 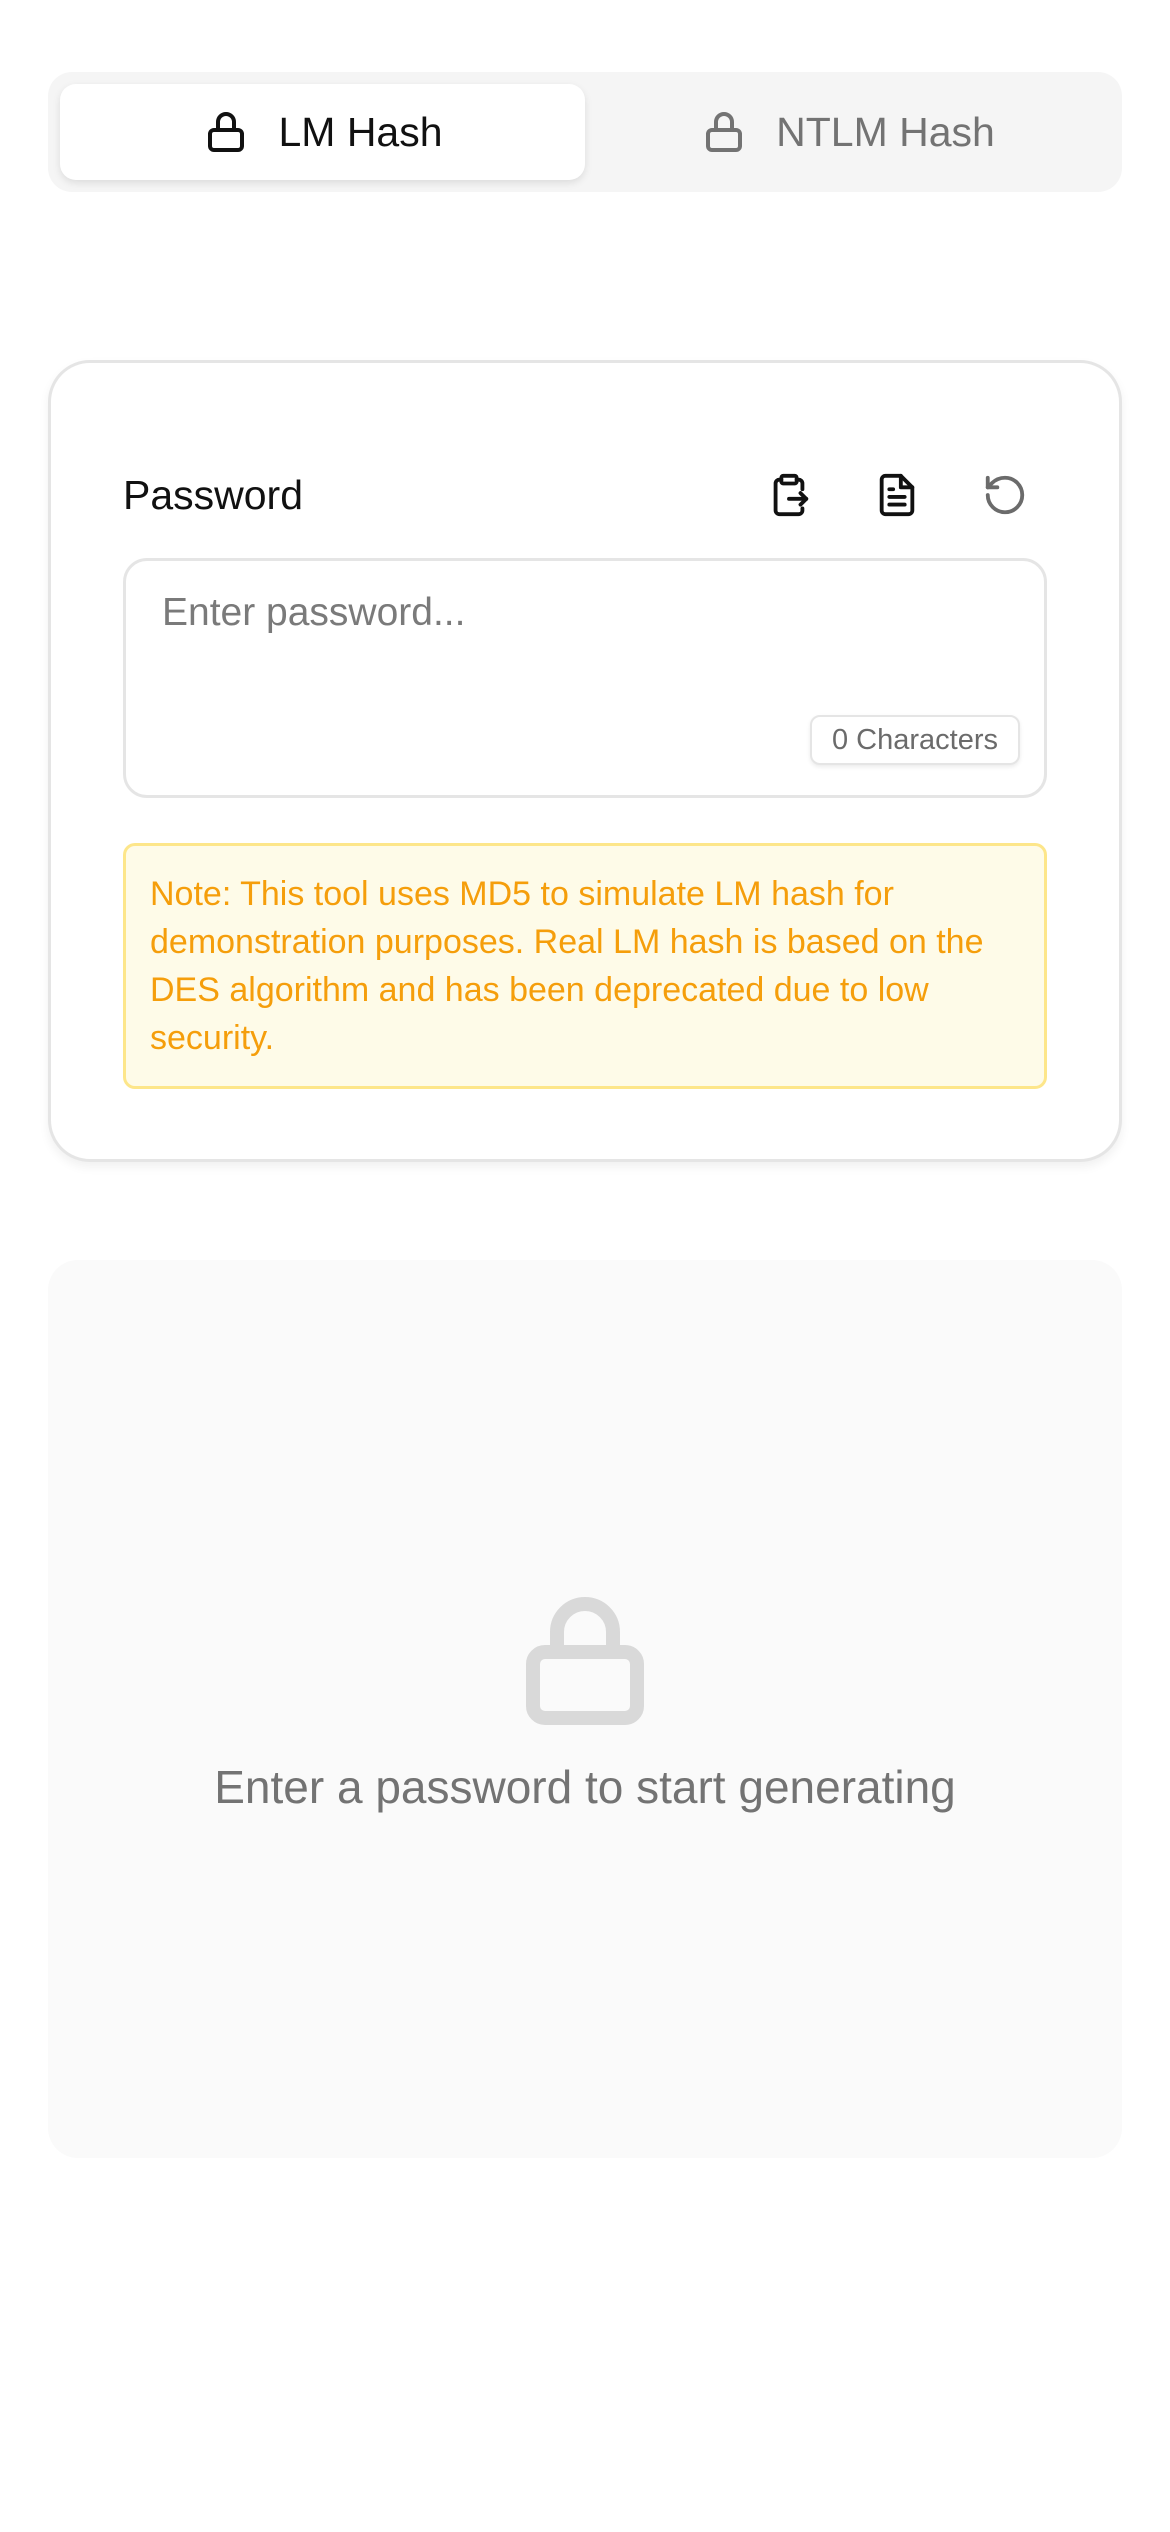 I want to click on tab-label: LM Hash, so click(x=360, y=131).